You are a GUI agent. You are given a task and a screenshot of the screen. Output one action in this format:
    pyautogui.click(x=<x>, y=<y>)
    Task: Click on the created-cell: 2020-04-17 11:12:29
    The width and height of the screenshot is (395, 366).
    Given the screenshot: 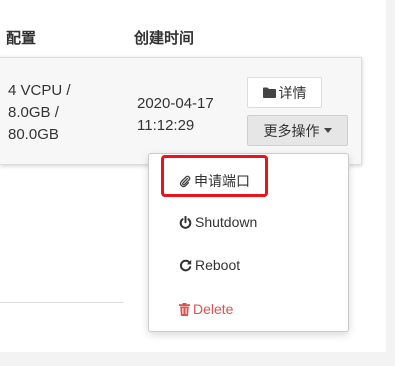 What is the action you would take?
    pyautogui.click(x=175, y=115)
    